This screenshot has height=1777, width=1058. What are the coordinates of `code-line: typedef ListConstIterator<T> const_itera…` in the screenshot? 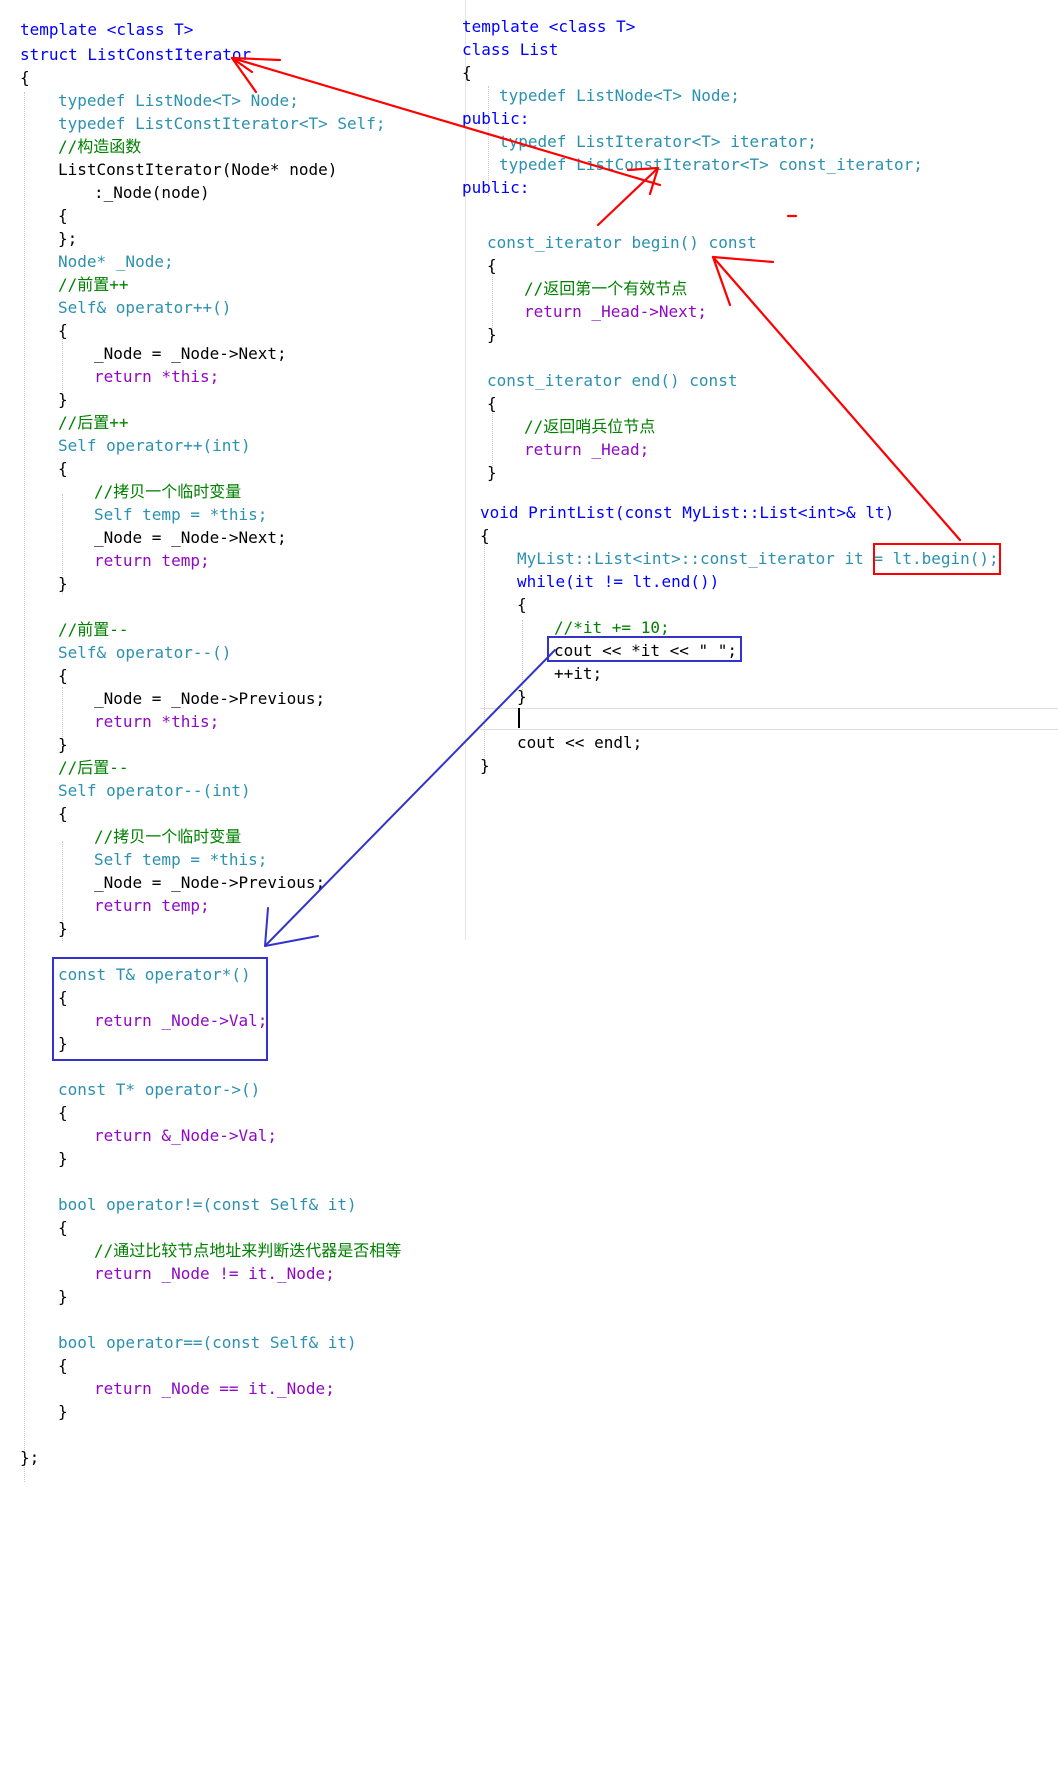 It's located at (711, 164).